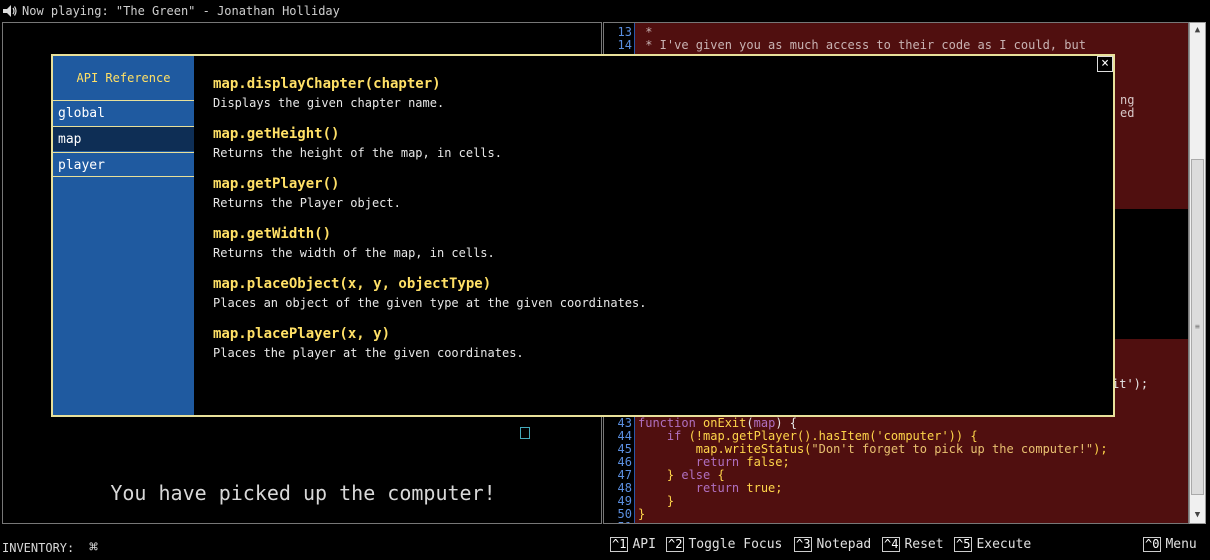  I want to click on line-number: 14, so click(624, 45).